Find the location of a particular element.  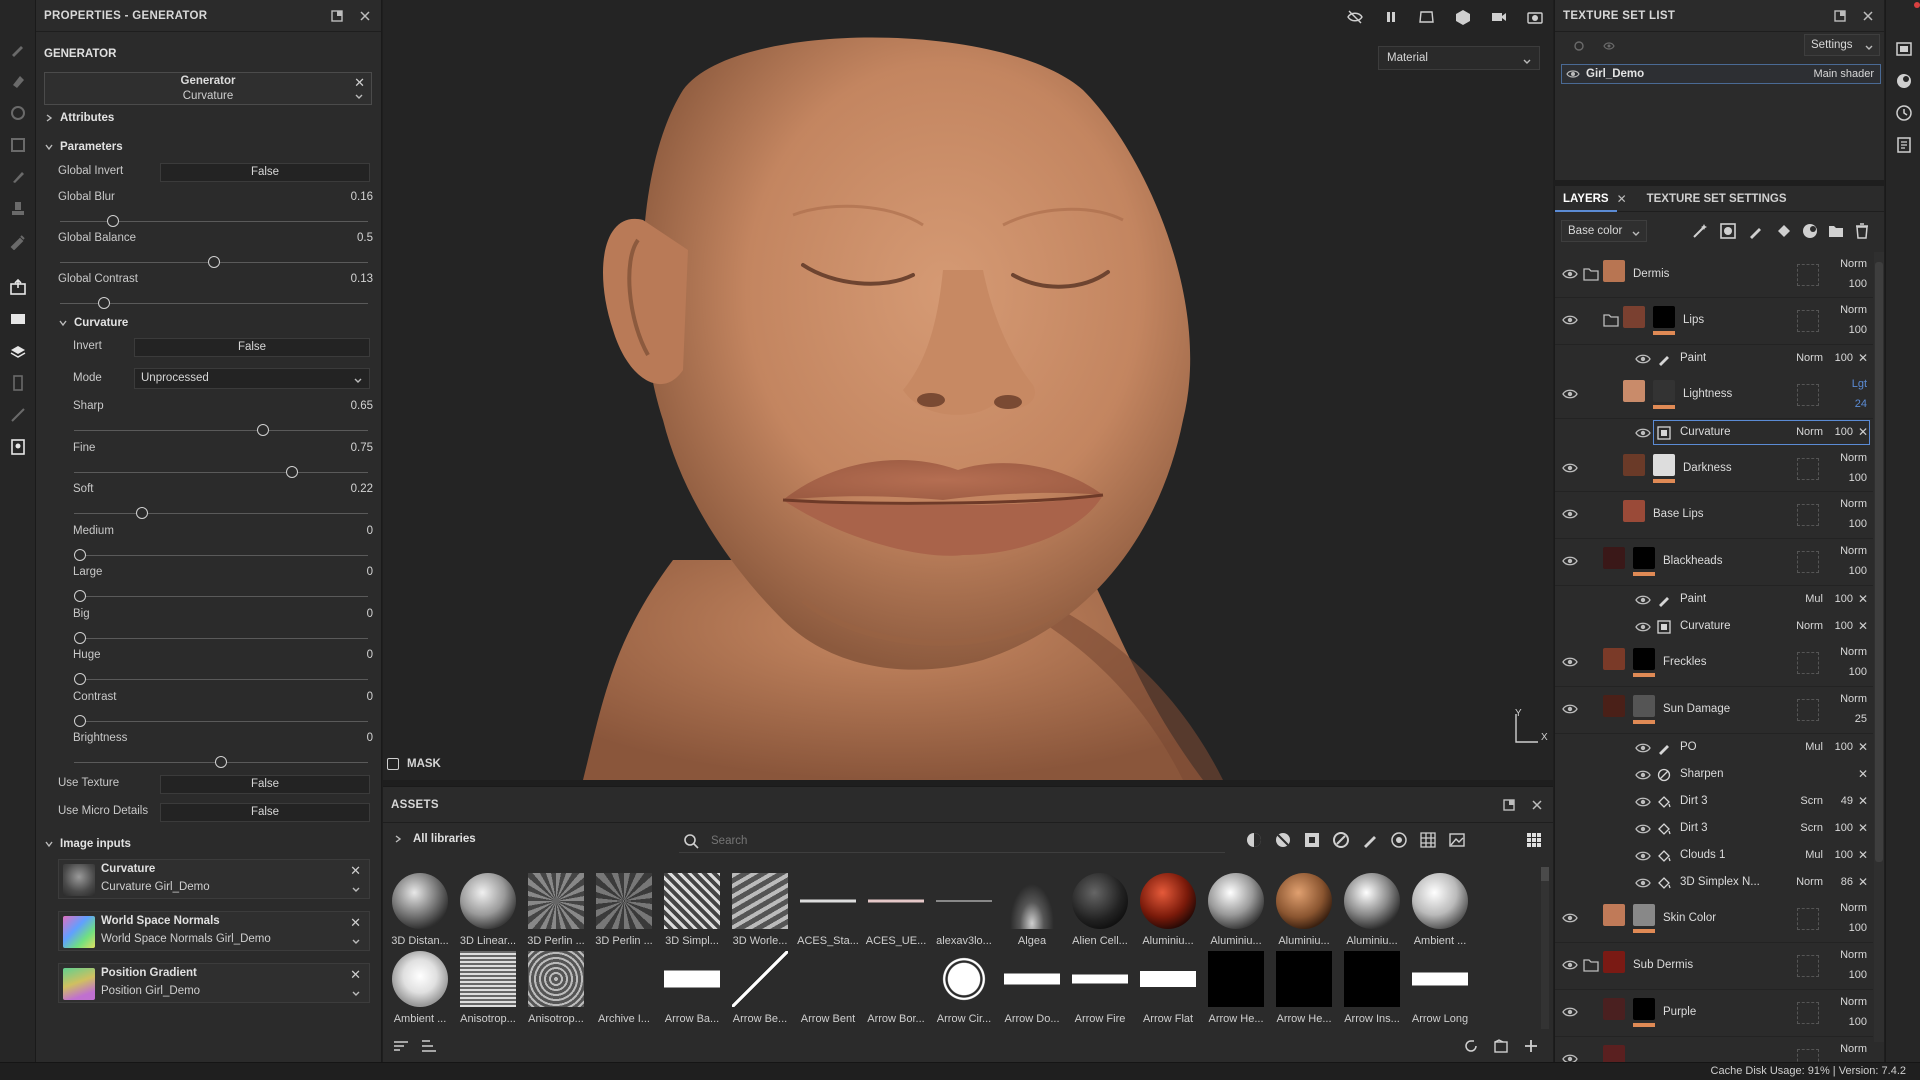

soft-slider is located at coordinates (221, 513).